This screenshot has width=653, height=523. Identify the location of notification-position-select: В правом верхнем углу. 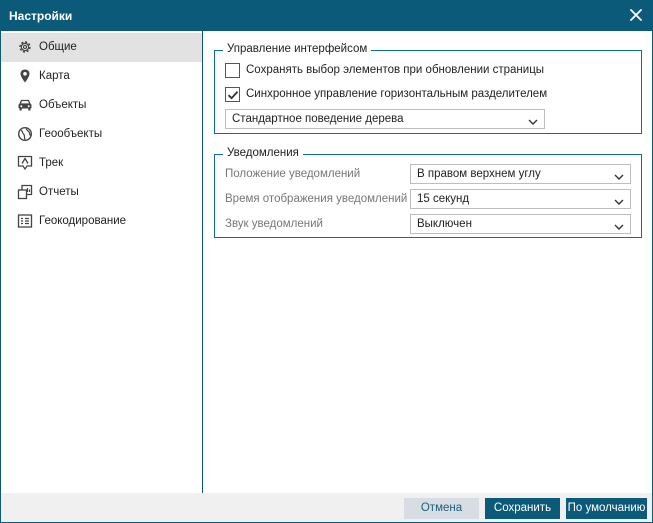
(520, 174).